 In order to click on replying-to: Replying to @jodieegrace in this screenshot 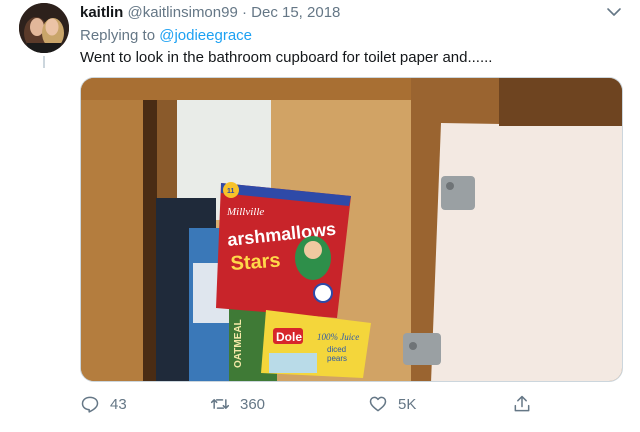, I will do `click(166, 36)`.